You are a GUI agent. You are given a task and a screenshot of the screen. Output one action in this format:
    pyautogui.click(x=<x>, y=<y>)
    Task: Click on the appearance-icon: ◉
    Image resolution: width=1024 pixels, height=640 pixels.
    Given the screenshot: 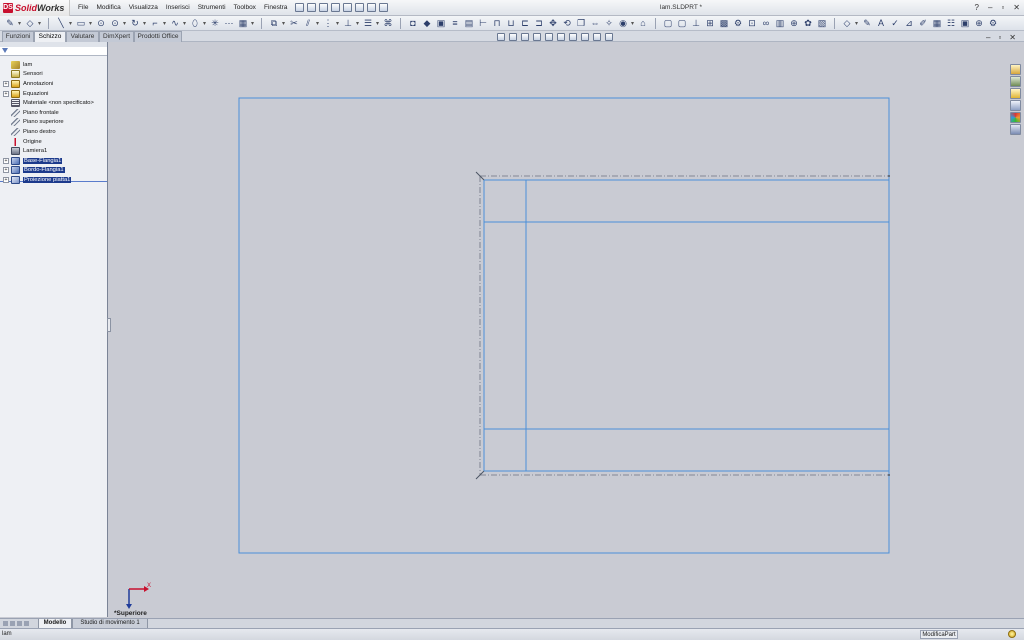 What is the action you would take?
    pyautogui.click(x=623, y=23)
    